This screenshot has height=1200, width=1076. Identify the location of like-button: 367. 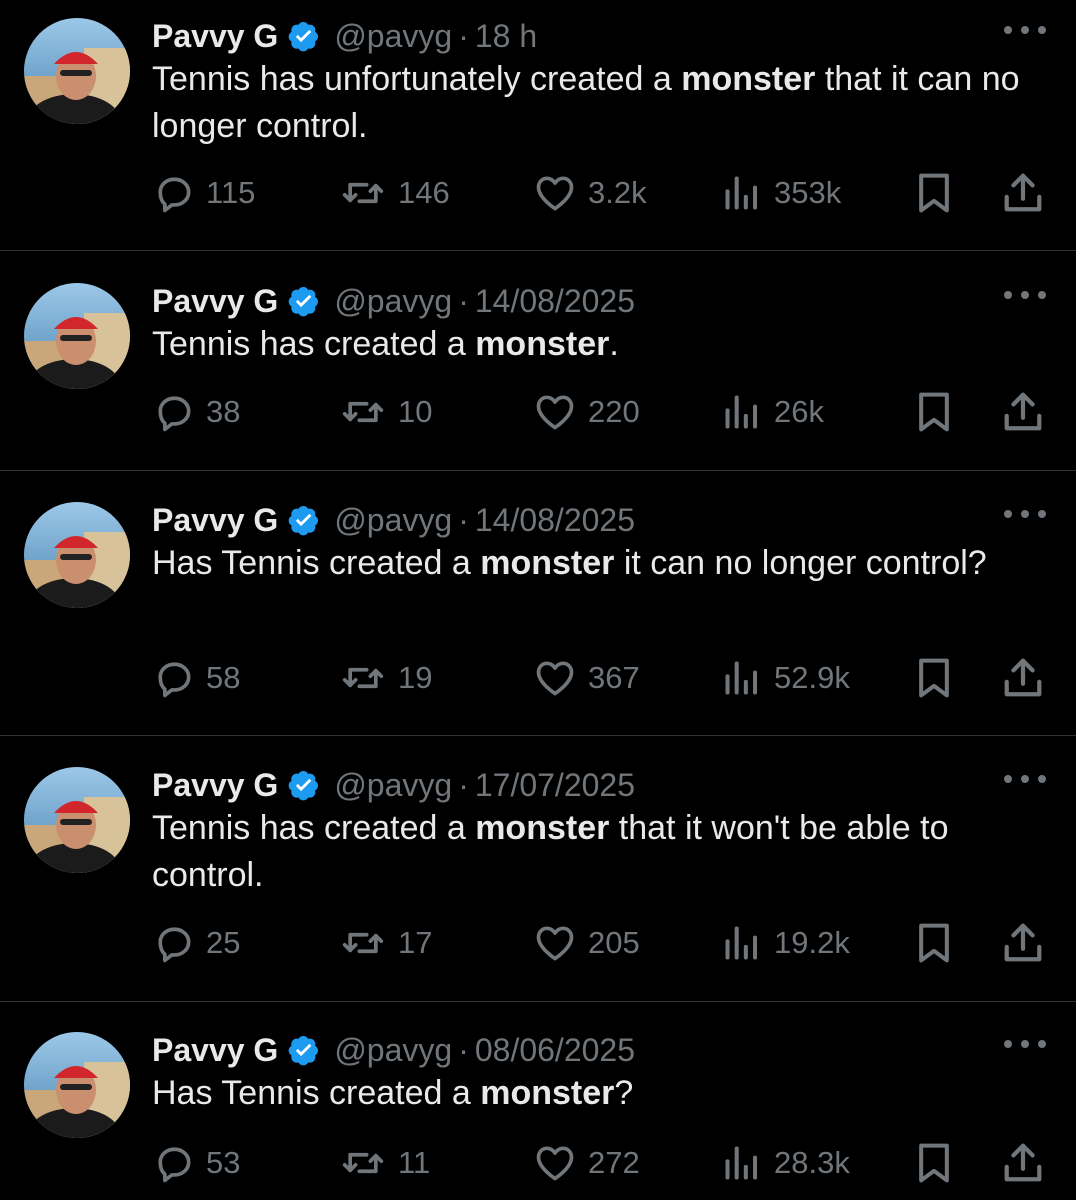
(586, 678).